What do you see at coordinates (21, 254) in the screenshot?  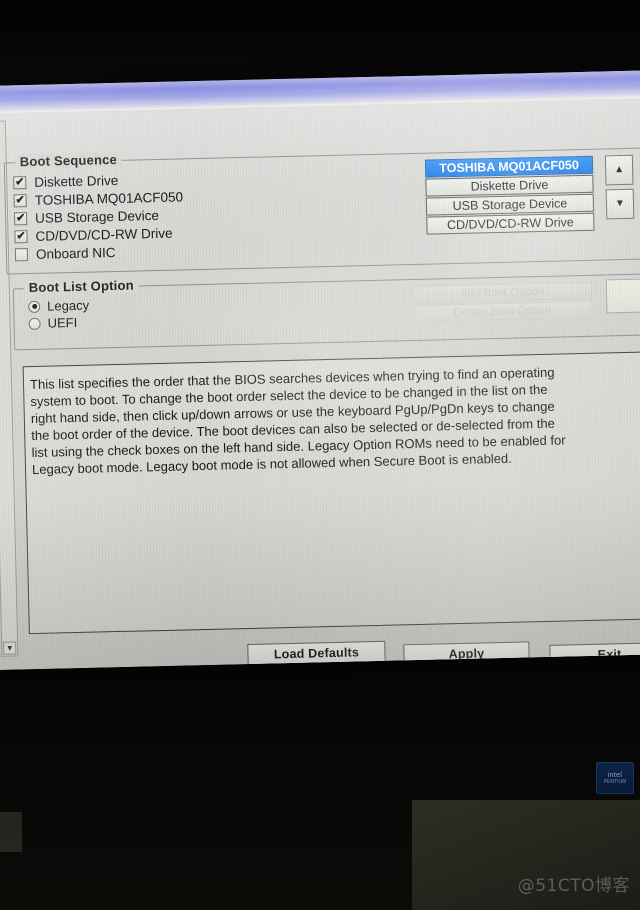 I see `checkbox-icon-onboard-nic: ✔` at bounding box center [21, 254].